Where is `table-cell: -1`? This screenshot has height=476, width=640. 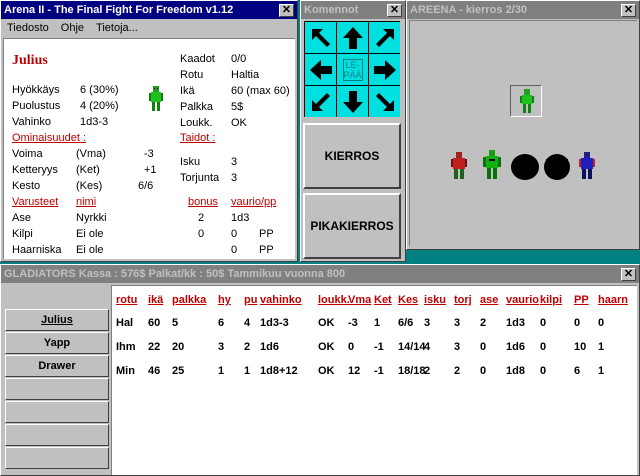
table-cell: -1 is located at coordinates (379, 347).